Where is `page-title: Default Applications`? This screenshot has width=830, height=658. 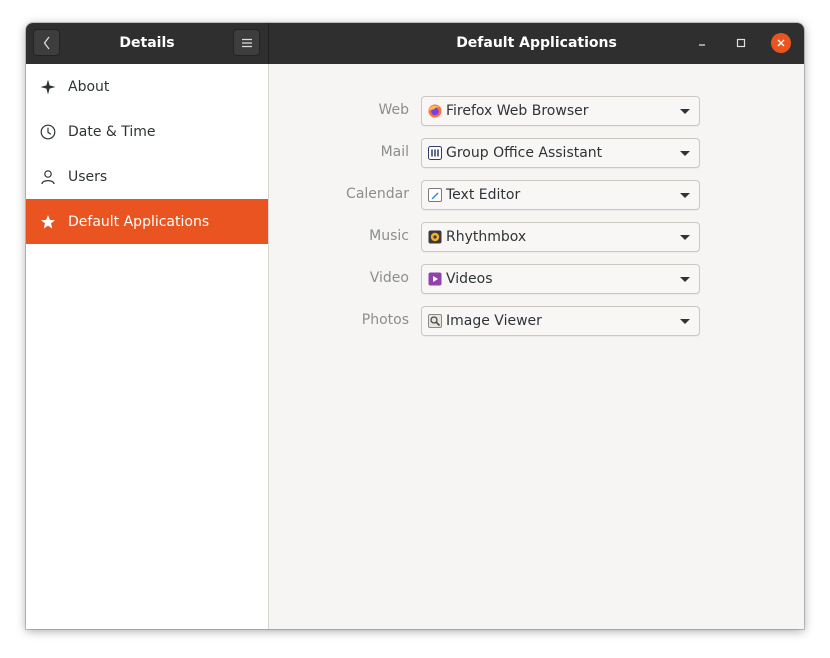 page-title: Default Applications is located at coordinates (536, 43).